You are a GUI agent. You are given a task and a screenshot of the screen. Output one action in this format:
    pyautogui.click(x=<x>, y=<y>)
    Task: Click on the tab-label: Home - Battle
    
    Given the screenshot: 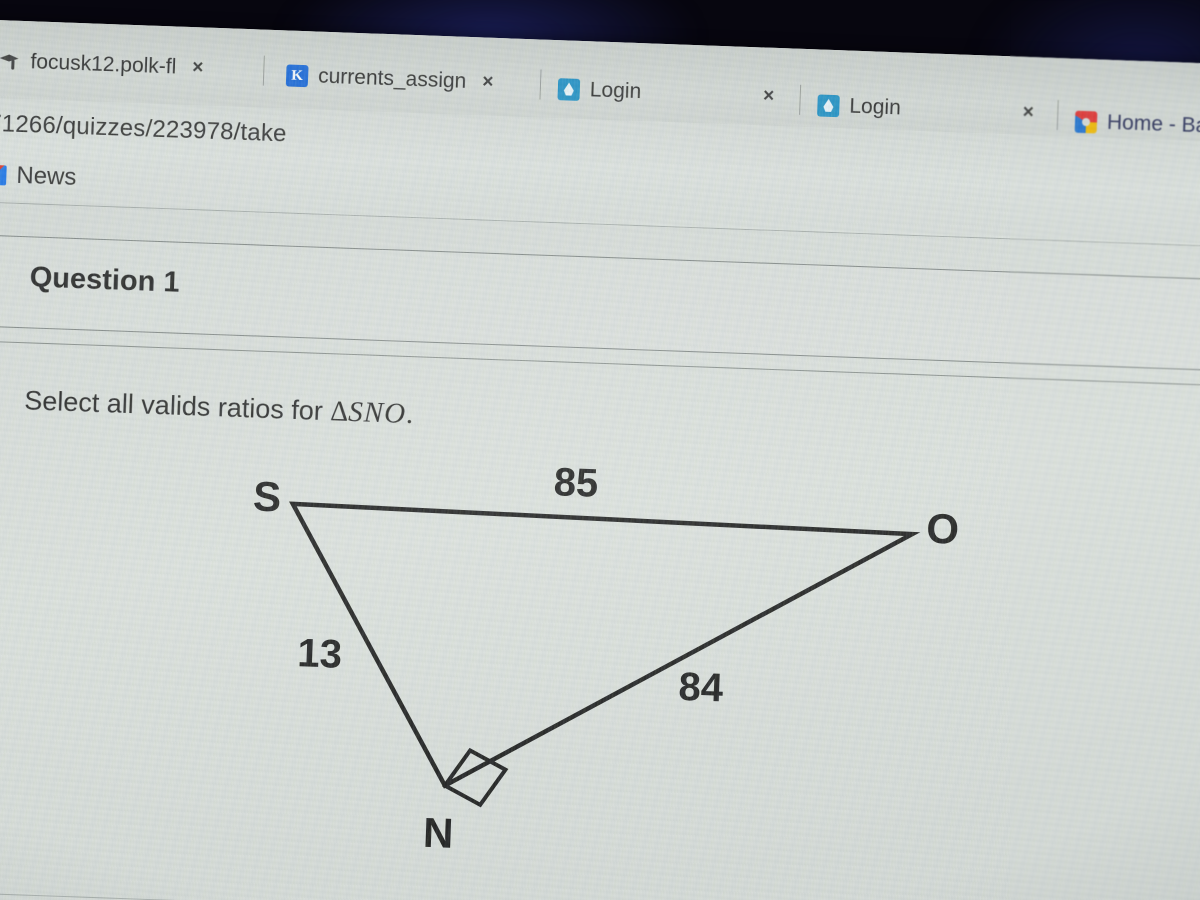 What is the action you would take?
    pyautogui.click(x=1153, y=124)
    